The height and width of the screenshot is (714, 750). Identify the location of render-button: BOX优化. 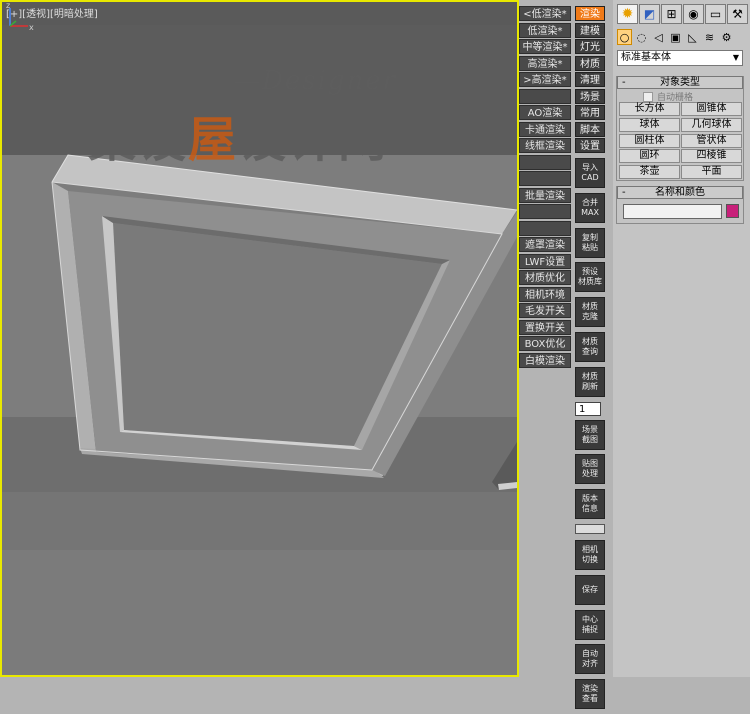
(545, 343).